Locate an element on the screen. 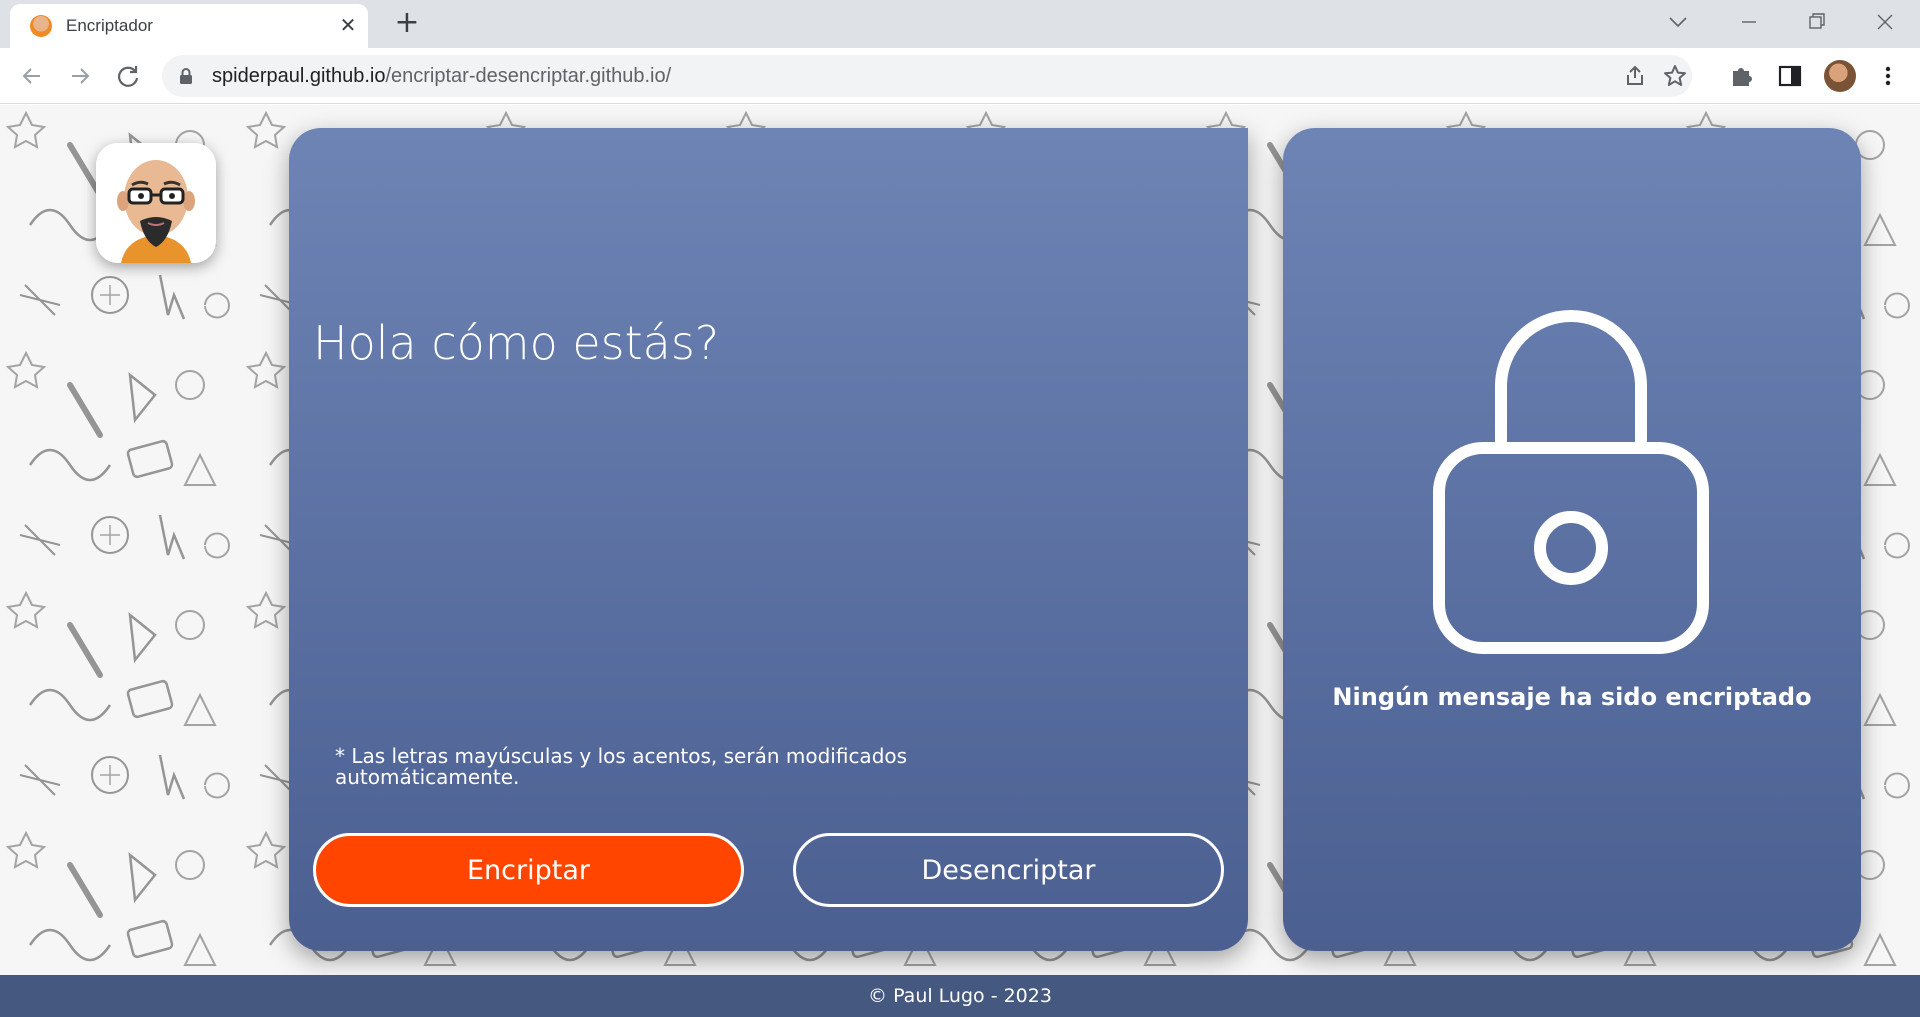 The height and width of the screenshot is (1017, 1920). logo is located at coordinates (156, 203).